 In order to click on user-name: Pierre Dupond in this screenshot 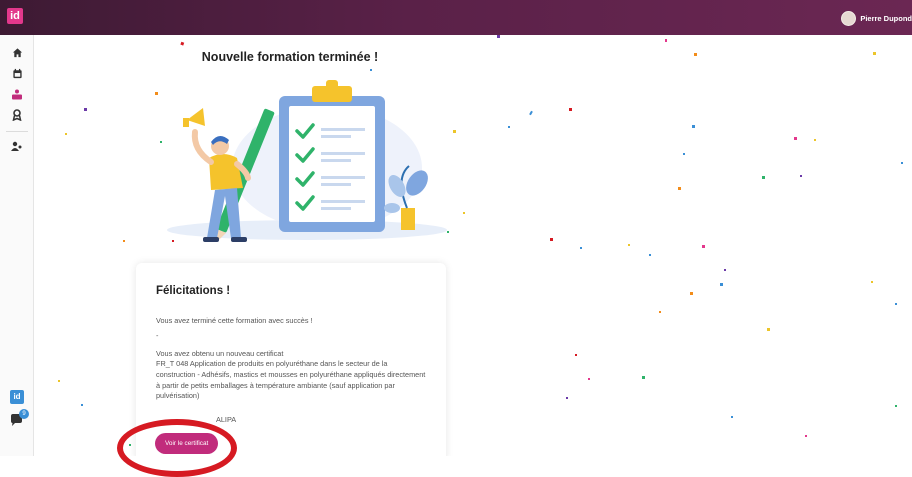, I will do `click(886, 18)`.